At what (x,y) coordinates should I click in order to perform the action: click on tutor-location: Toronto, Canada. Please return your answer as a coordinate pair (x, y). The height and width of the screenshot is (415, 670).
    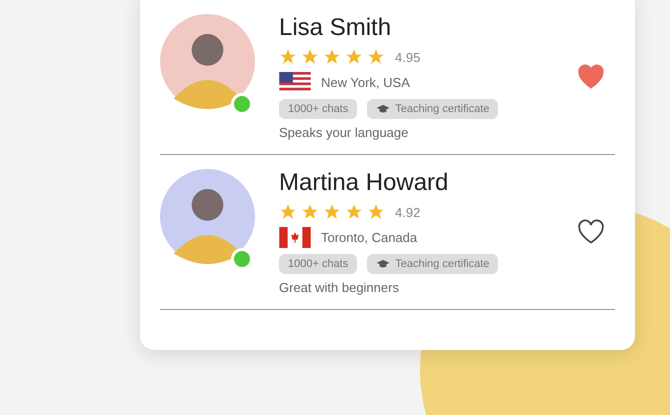
    Looking at the image, I should click on (369, 237).